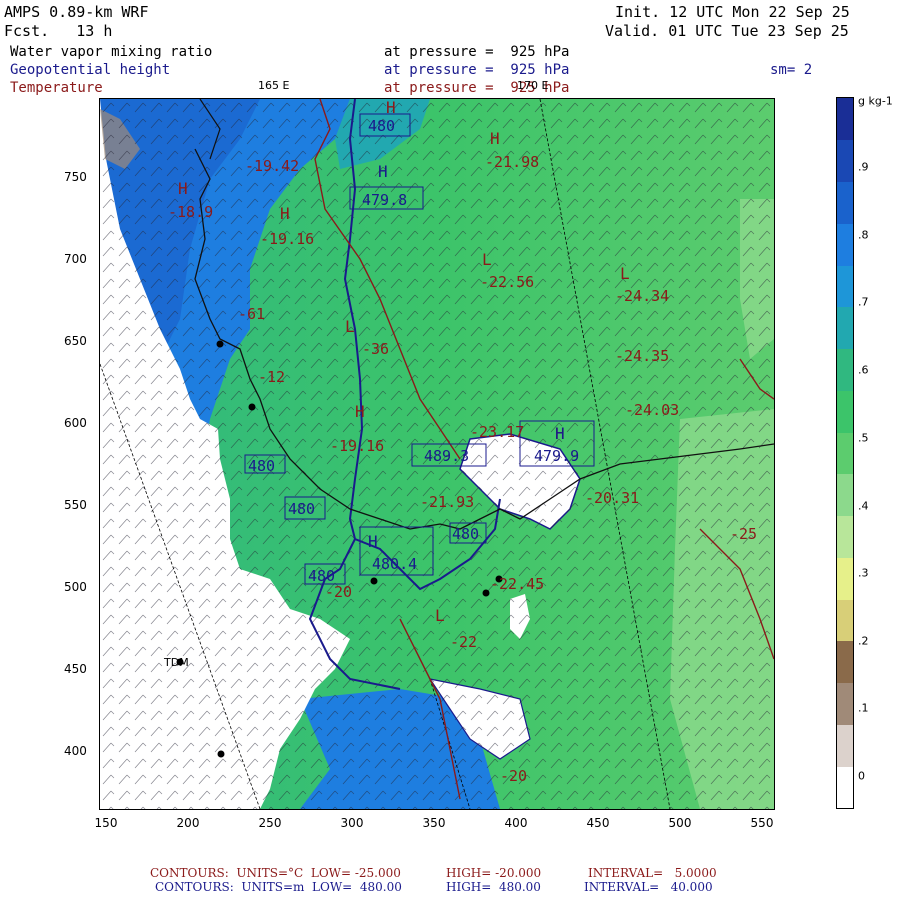 This screenshot has height=900, width=900. I want to click on footer-height-high: HIGH= 480.00, so click(493, 887).